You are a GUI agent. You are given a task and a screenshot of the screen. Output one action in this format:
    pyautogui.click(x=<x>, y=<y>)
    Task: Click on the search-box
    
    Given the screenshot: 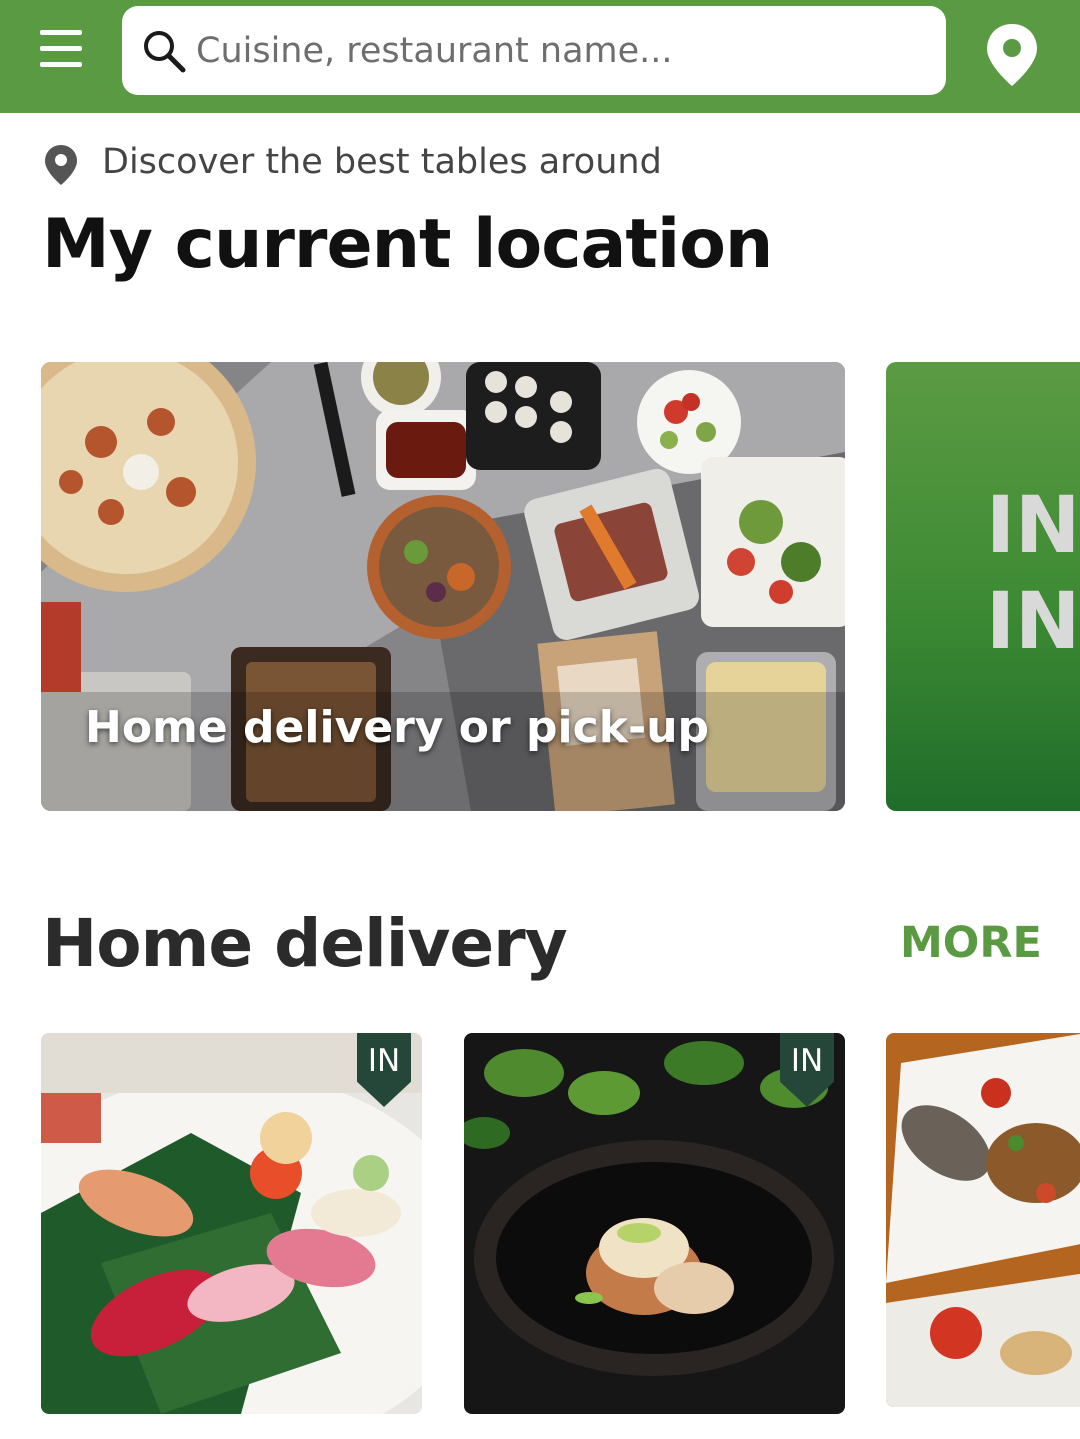 What is the action you would take?
    pyautogui.click(x=534, y=50)
    